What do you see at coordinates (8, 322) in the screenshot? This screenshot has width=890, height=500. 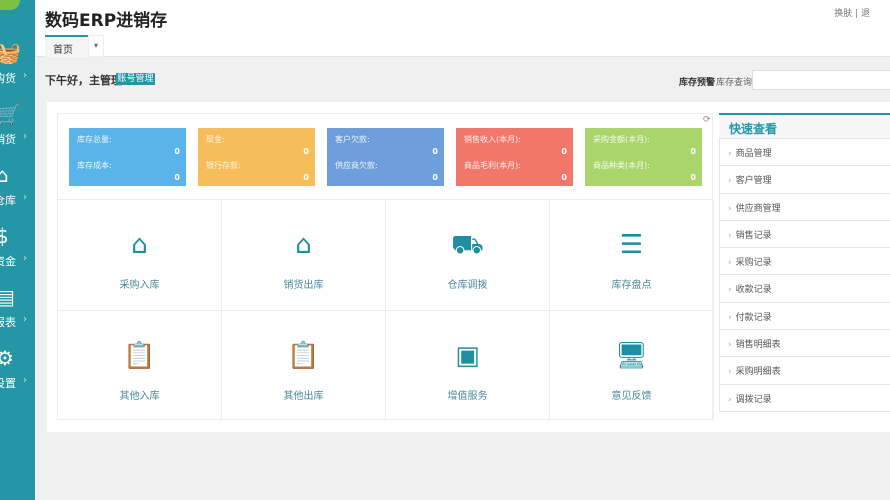 I see `sidebar-item-label: 报表` at bounding box center [8, 322].